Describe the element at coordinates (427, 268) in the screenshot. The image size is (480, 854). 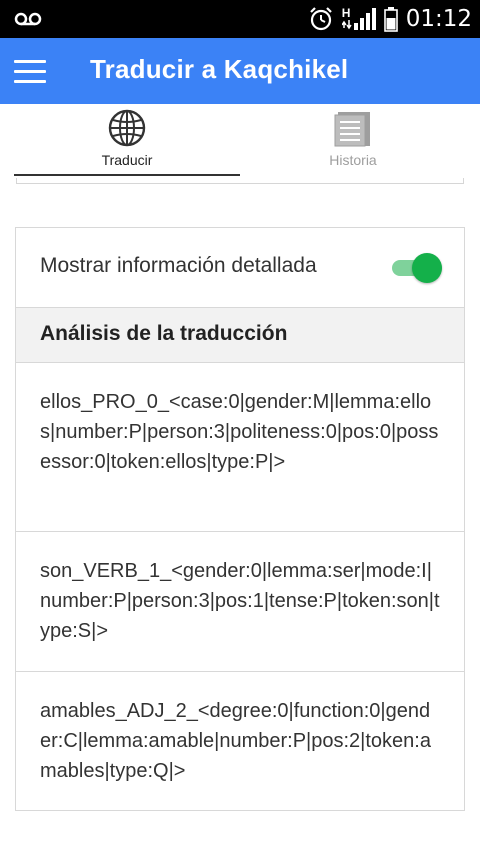
I see `switch-thumb` at that location.